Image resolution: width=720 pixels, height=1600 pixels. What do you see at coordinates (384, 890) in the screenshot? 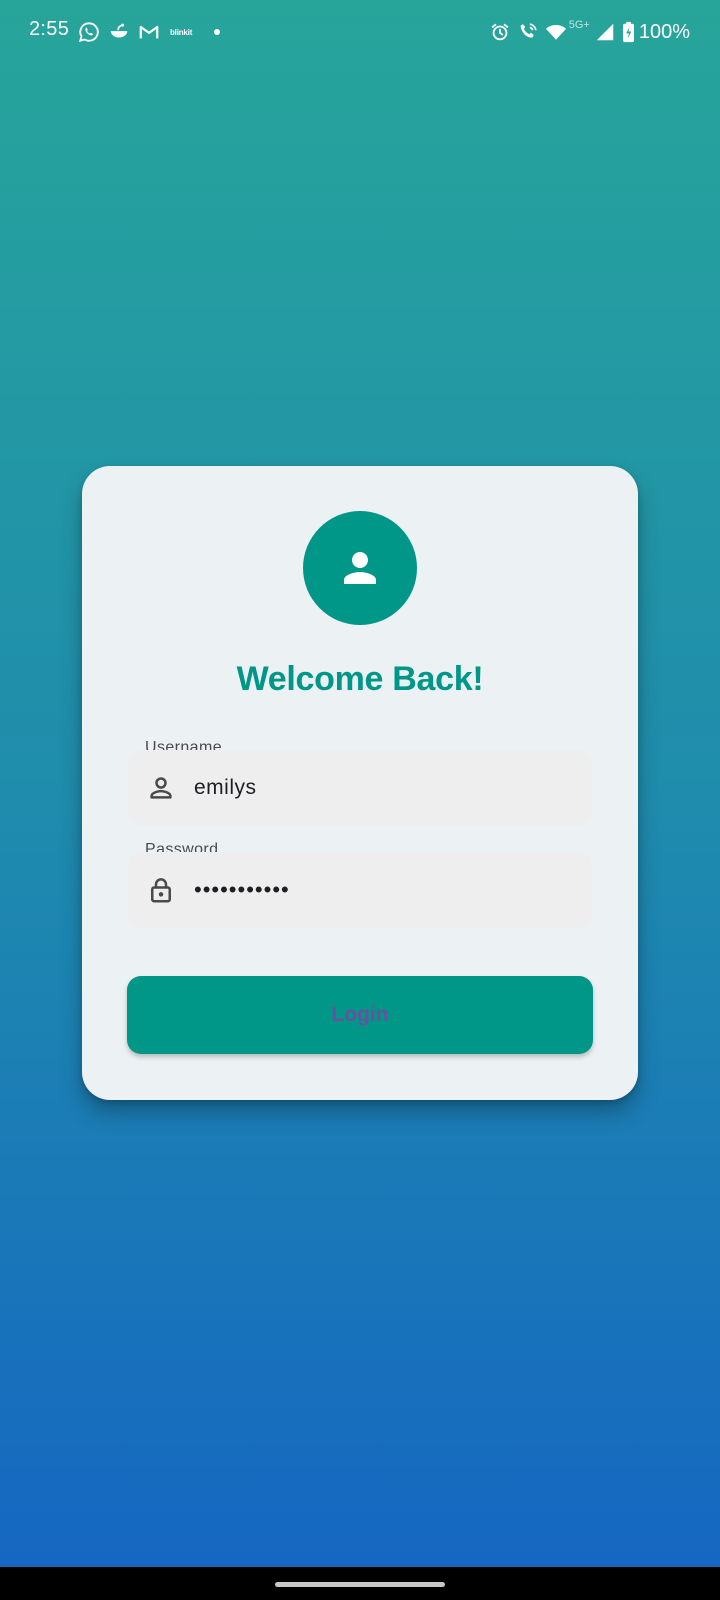
I see `password-input` at bounding box center [384, 890].